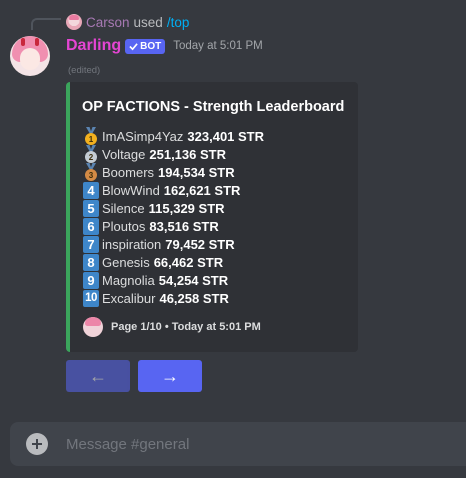 This screenshot has width=466, height=478. Describe the element at coordinates (148, 22) in the screenshot. I see `reply-used-text: used` at that location.